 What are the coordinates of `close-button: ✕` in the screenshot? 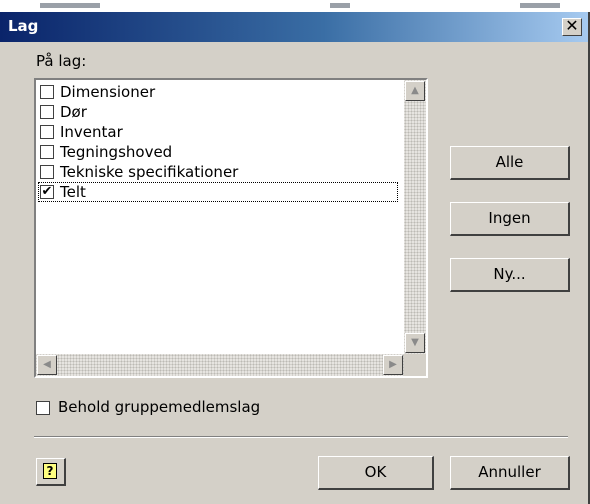 It's located at (572, 27).